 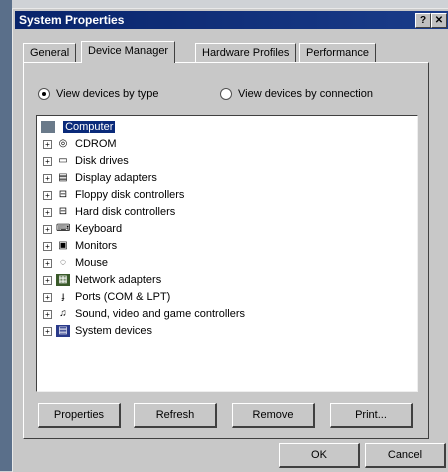 I want to click on tree-item-sound-video-game: + ♫ Sound, video and game controllers, so click(x=144, y=314).